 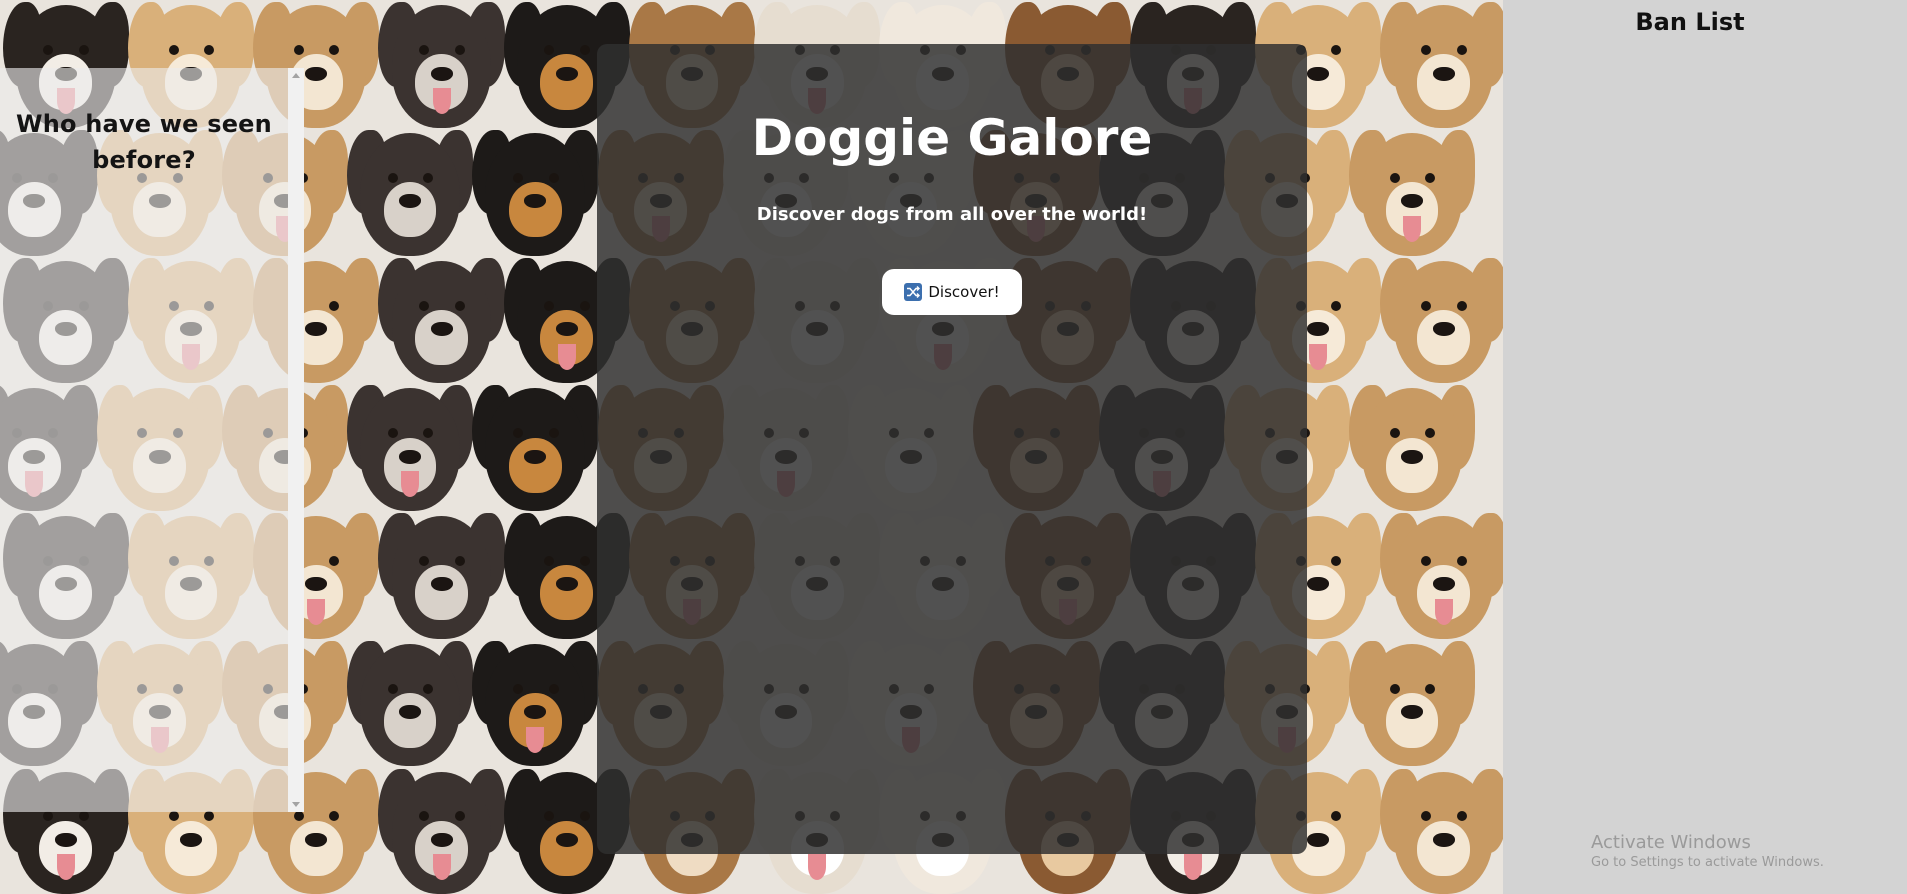 I want to click on scroll-down-icon, so click(x=296, y=804).